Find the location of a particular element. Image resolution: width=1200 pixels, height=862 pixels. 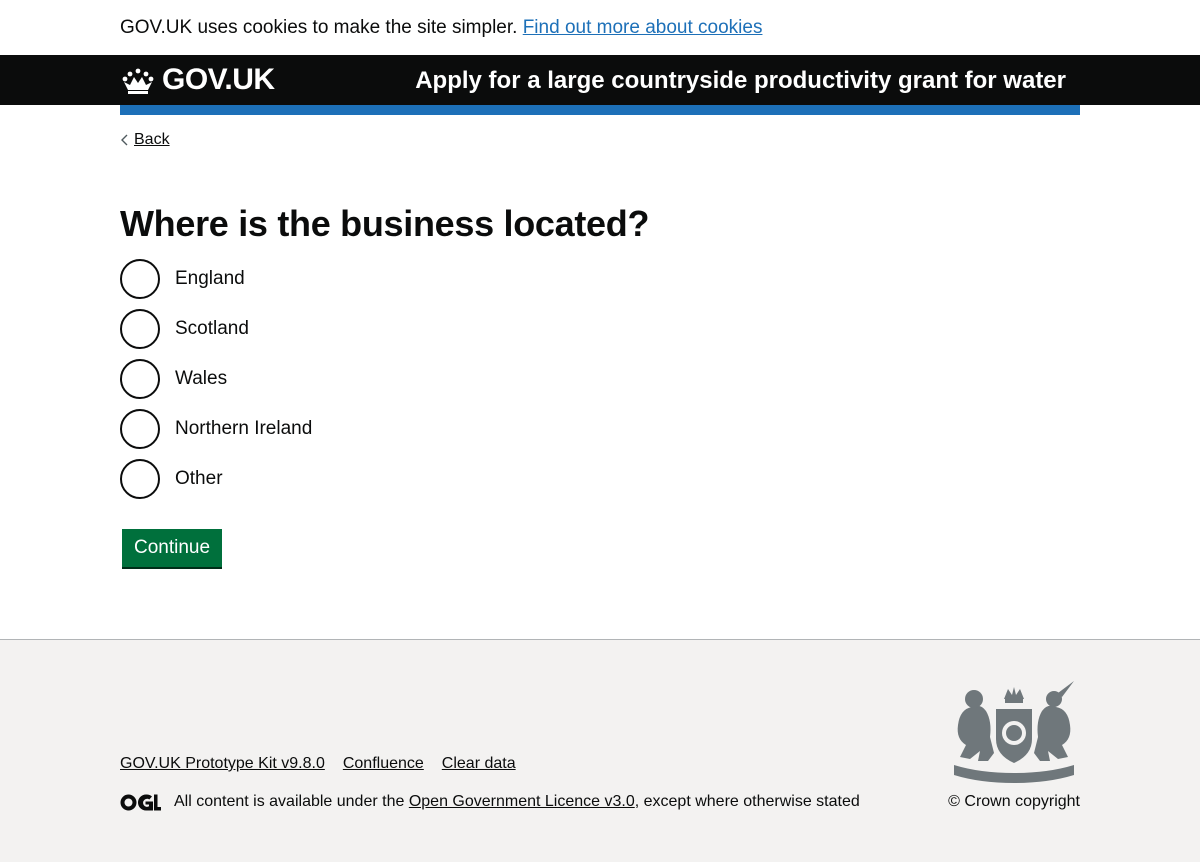

licence-prefix: All content is available under the is located at coordinates (289, 801).